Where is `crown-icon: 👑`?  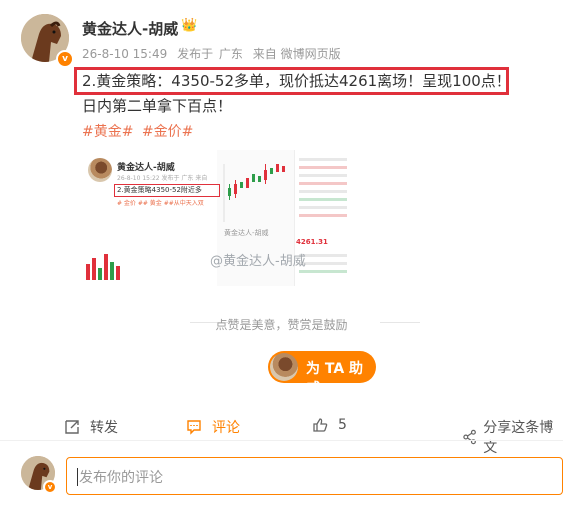 crown-icon: 👑 is located at coordinates (189, 25).